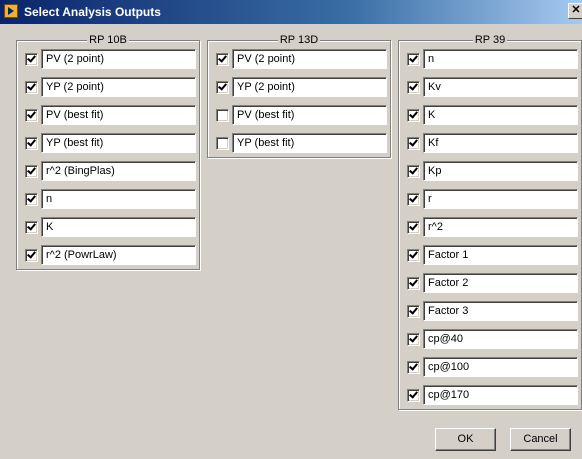 Image resolution: width=582 pixels, height=459 pixels. Describe the element at coordinates (92, 12) in the screenshot. I see `window-title: Select Analysis Outputs` at that location.